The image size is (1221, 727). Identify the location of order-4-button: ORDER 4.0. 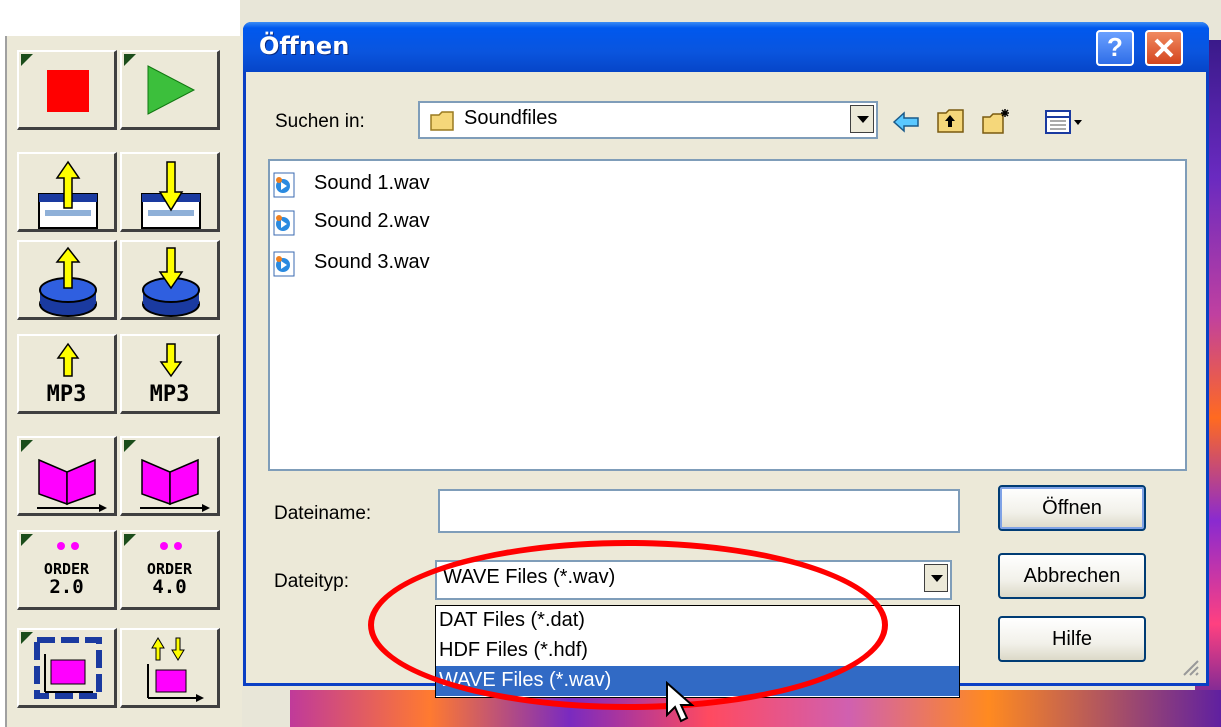
(170, 570).